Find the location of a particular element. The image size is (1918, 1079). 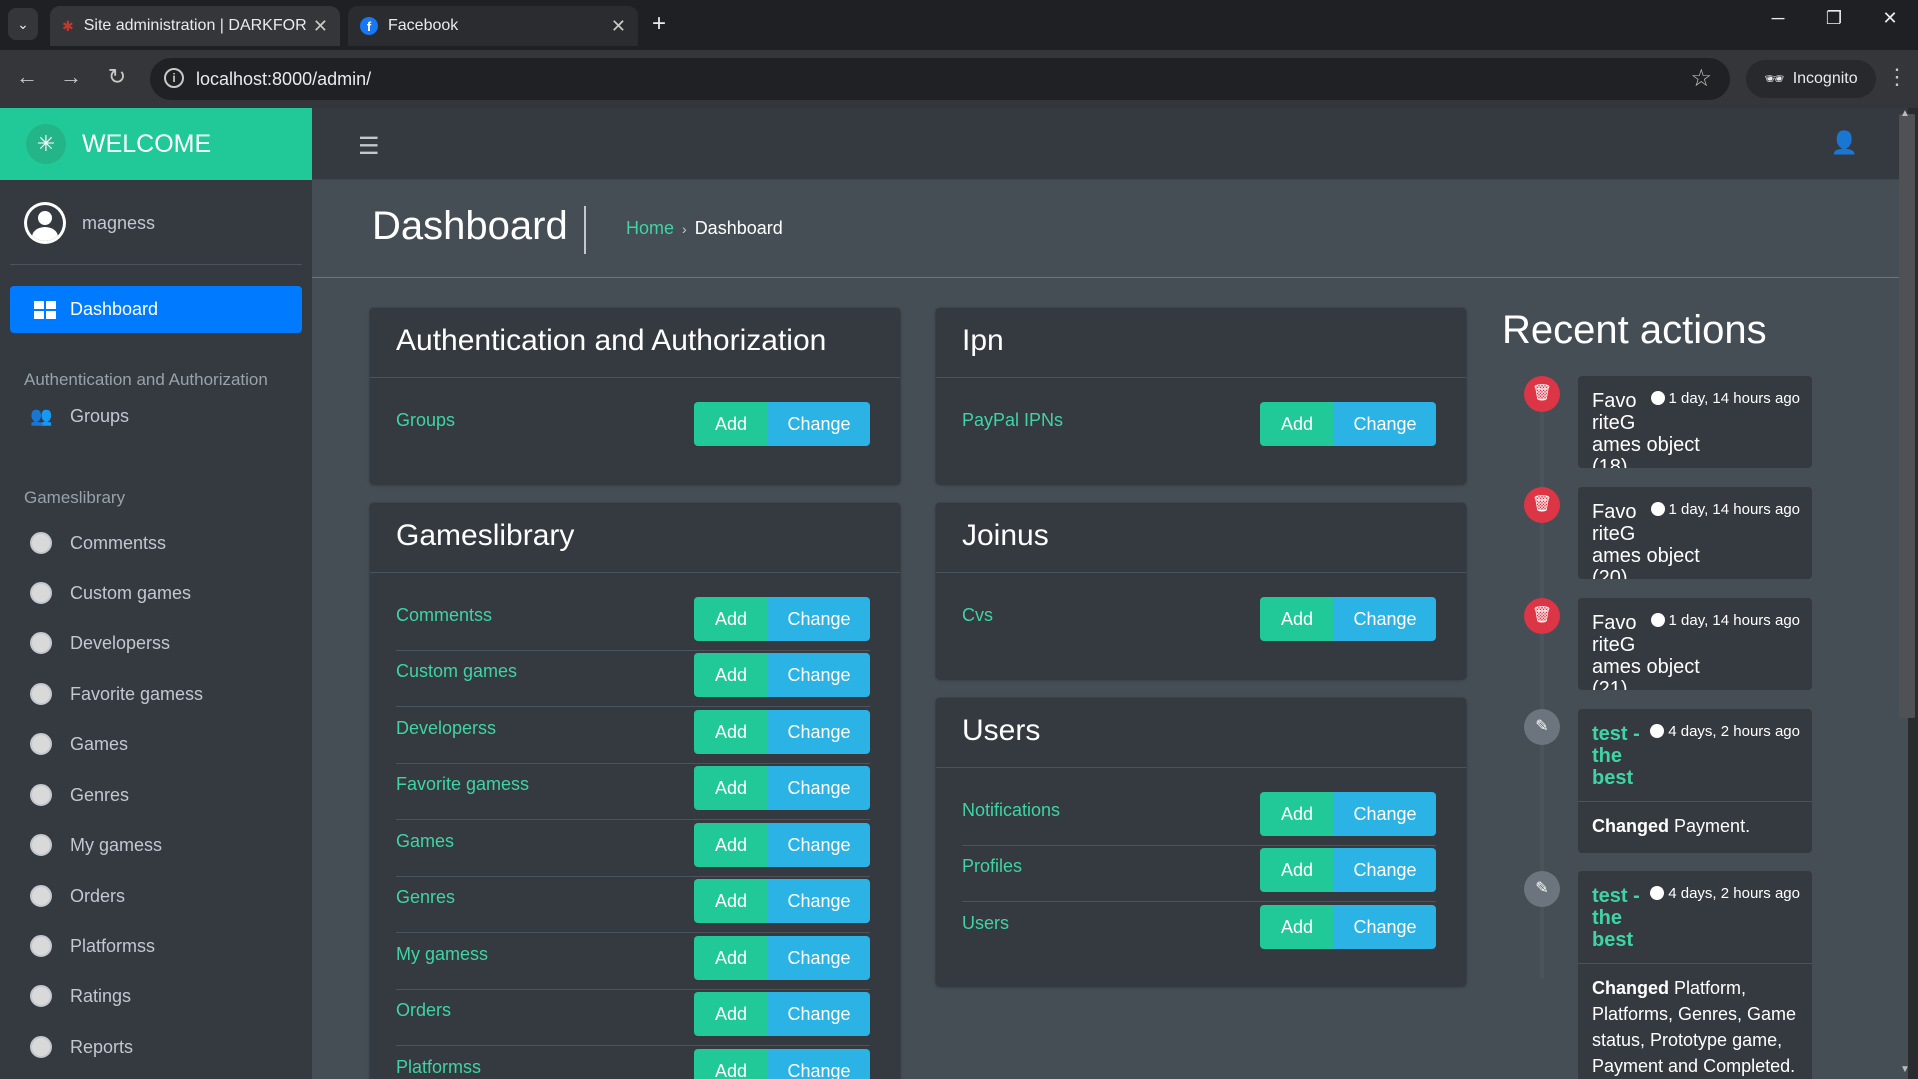

app-card-joinus: Joinus Cvs Add Change is located at coordinates (1201, 591).